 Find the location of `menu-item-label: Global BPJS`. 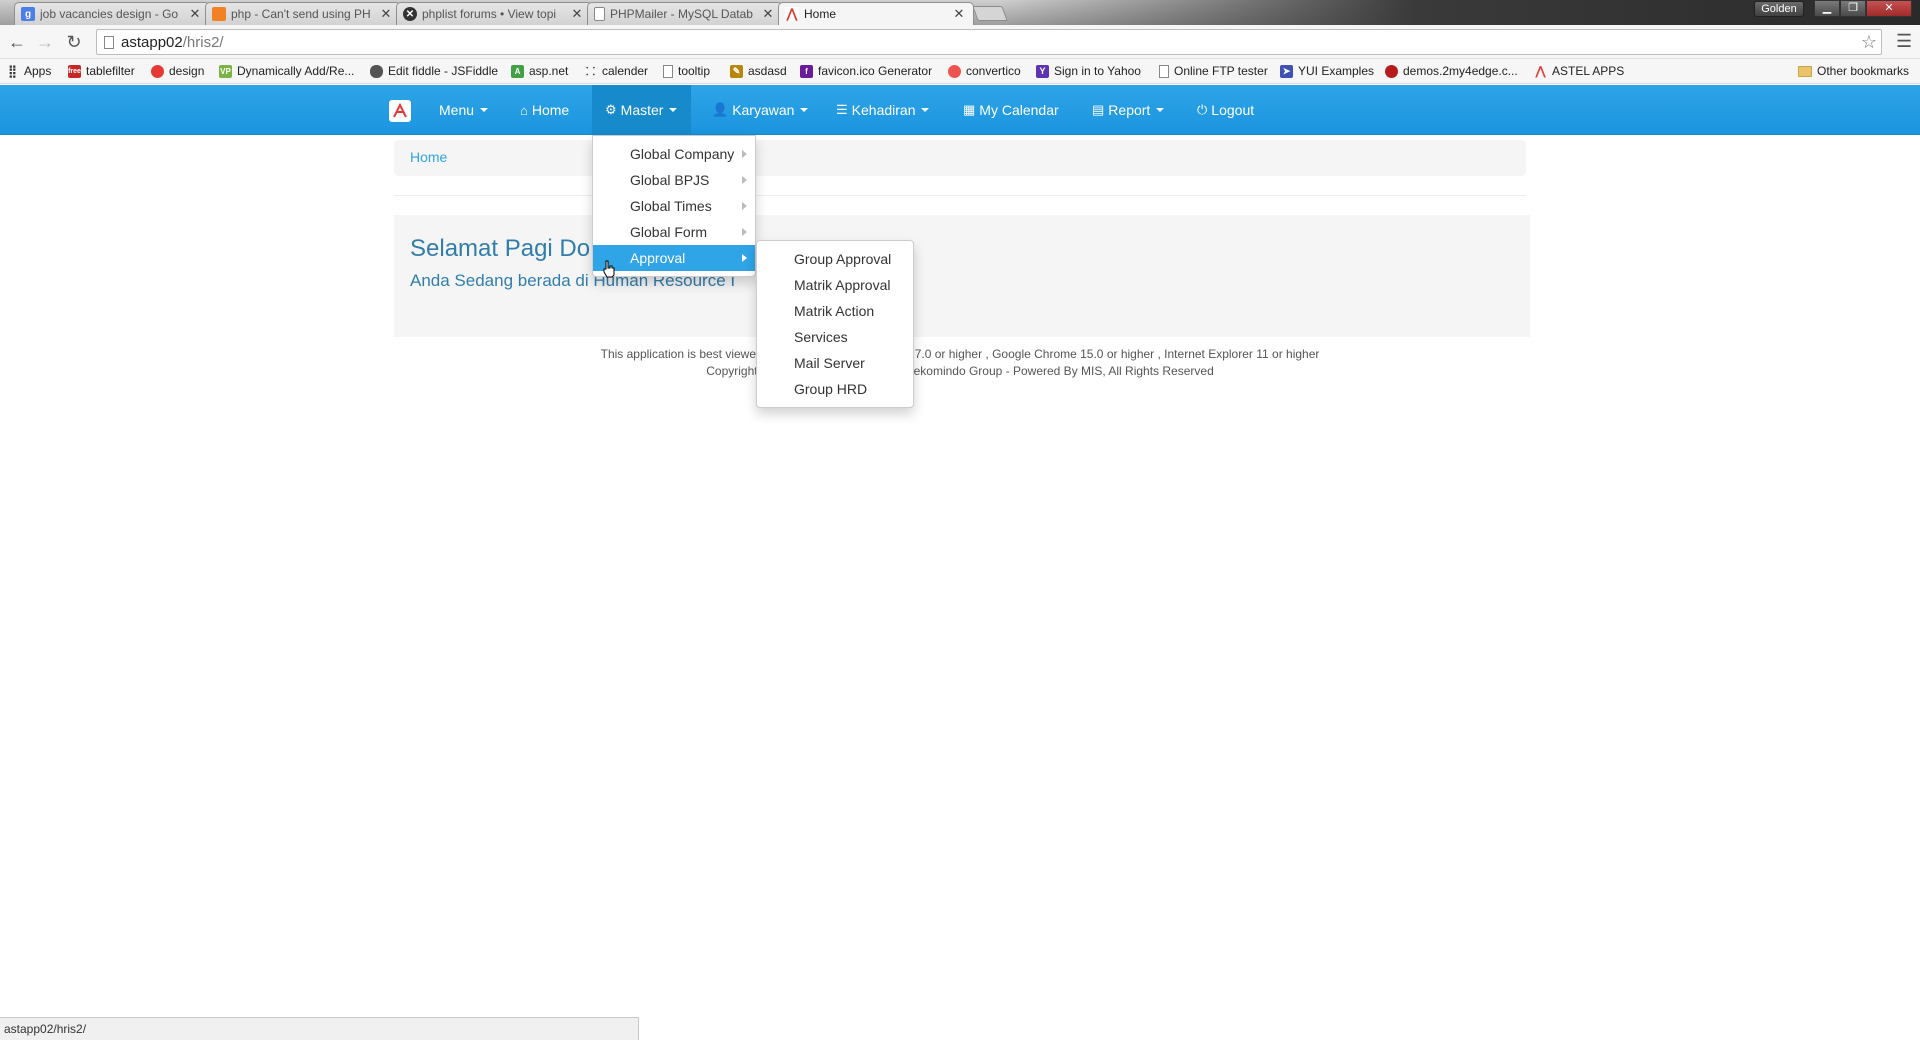

menu-item-label: Global BPJS is located at coordinates (670, 180).